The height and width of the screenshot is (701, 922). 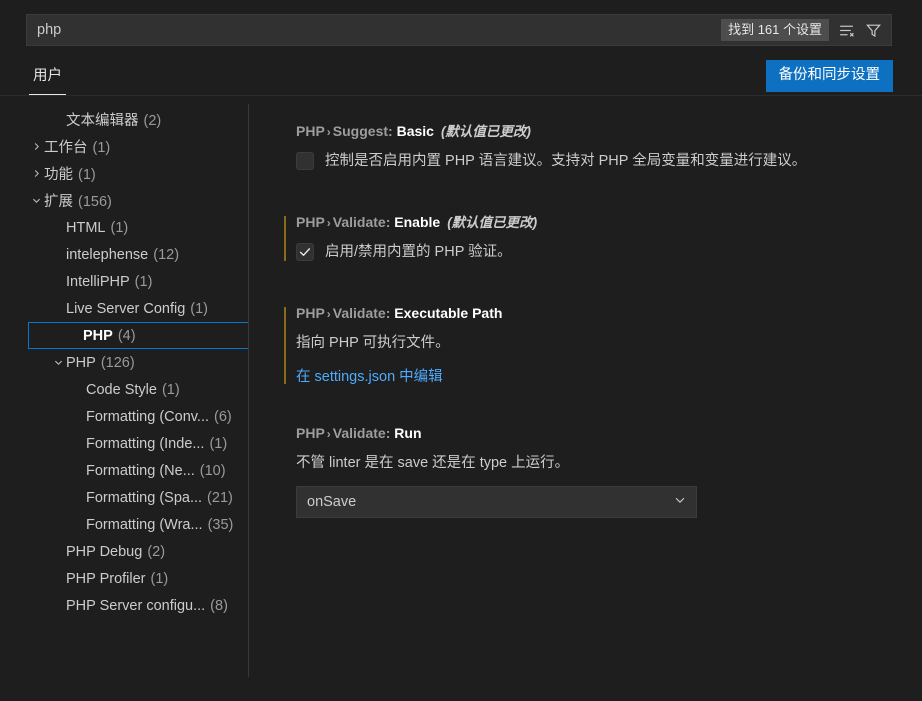 What do you see at coordinates (496, 502) in the screenshot?
I see `setting-select: onSave` at bounding box center [496, 502].